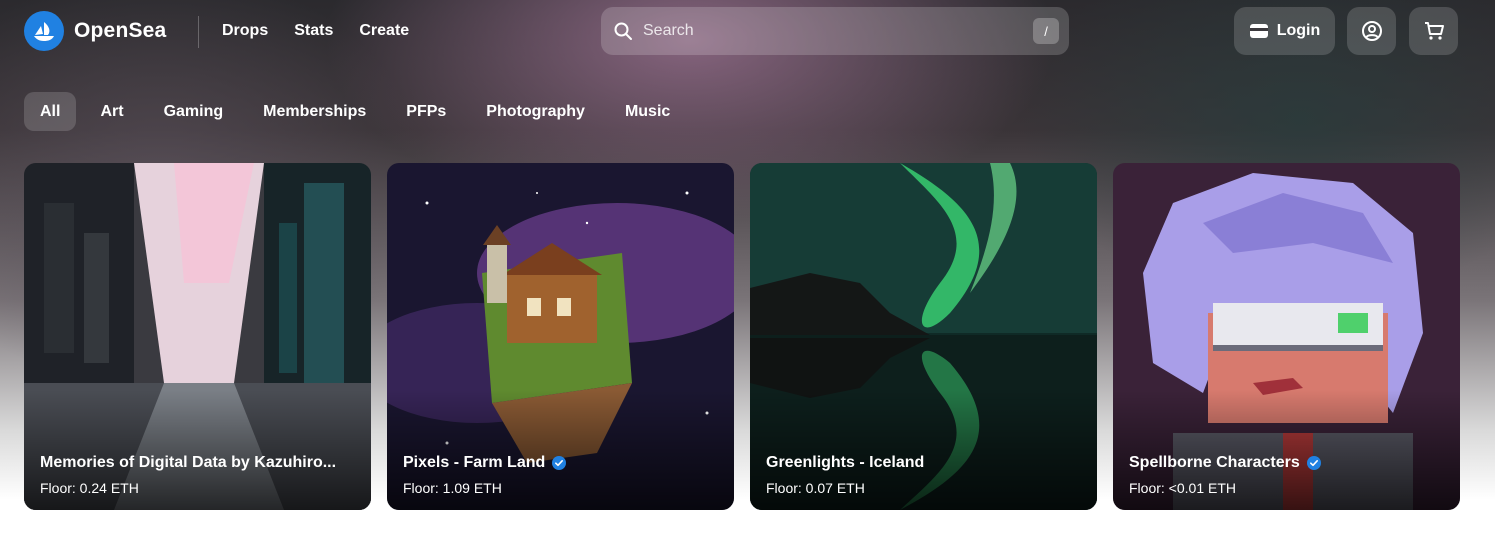 Image resolution: width=1495 pixels, height=536 pixels. Describe the element at coordinates (426, 111) in the screenshot. I see `tab-pfps: PFPs` at that location.